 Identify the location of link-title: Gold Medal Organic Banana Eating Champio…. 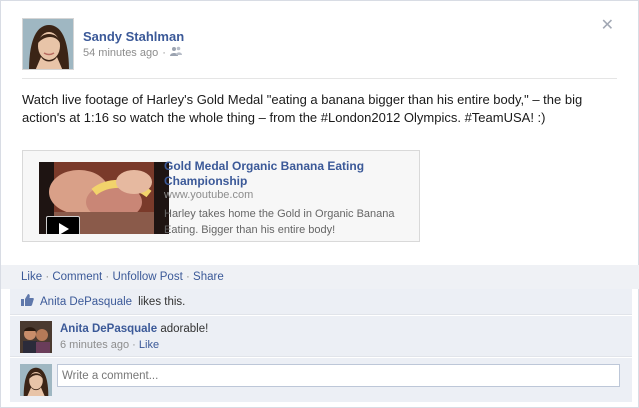
(284, 174).